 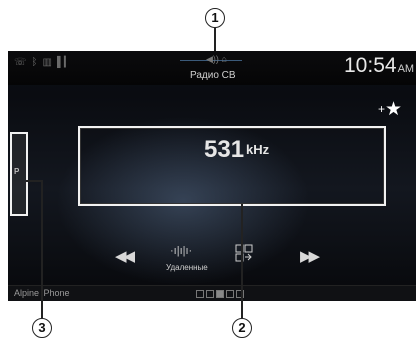 What do you see at coordinates (216, 59) in the screenshot?
I see `mute-icon: ◀)) ⌂` at bounding box center [216, 59].